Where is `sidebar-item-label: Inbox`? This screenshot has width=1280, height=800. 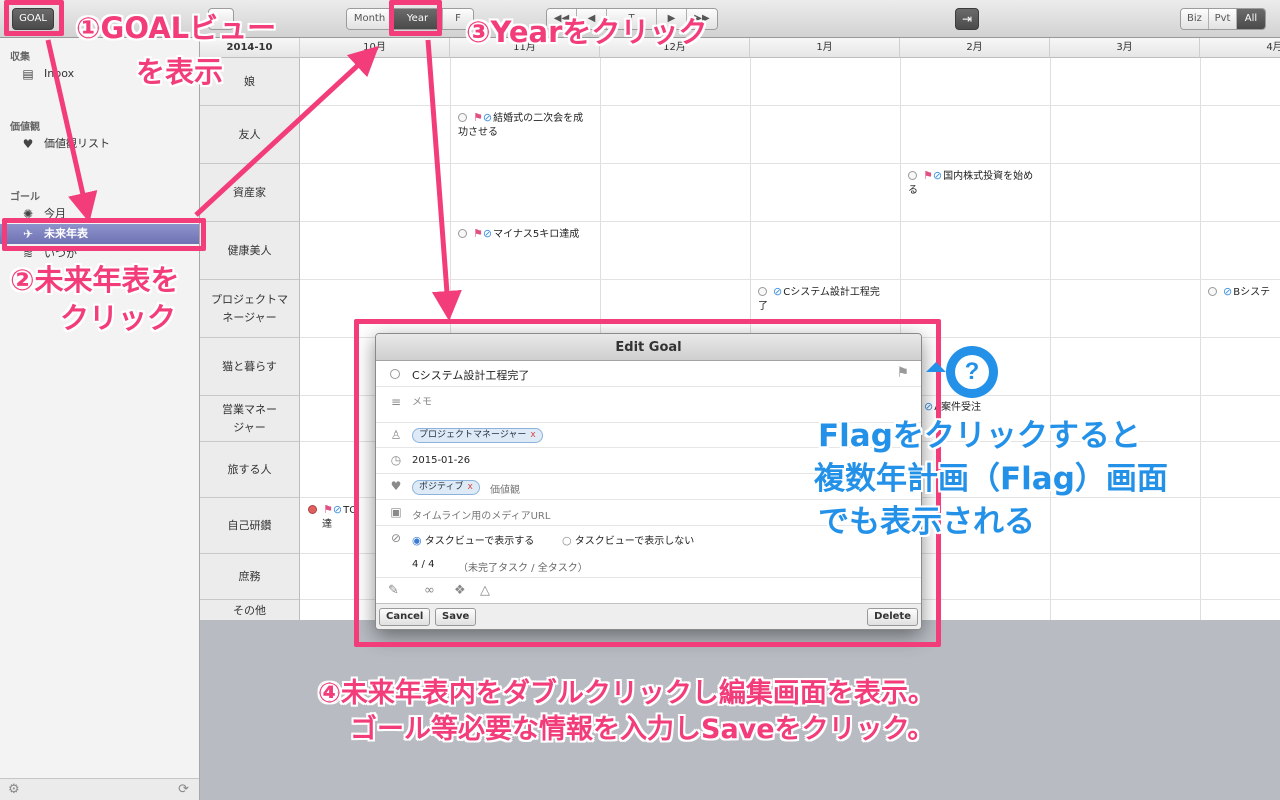
sidebar-item-label: Inbox is located at coordinates (59, 73).